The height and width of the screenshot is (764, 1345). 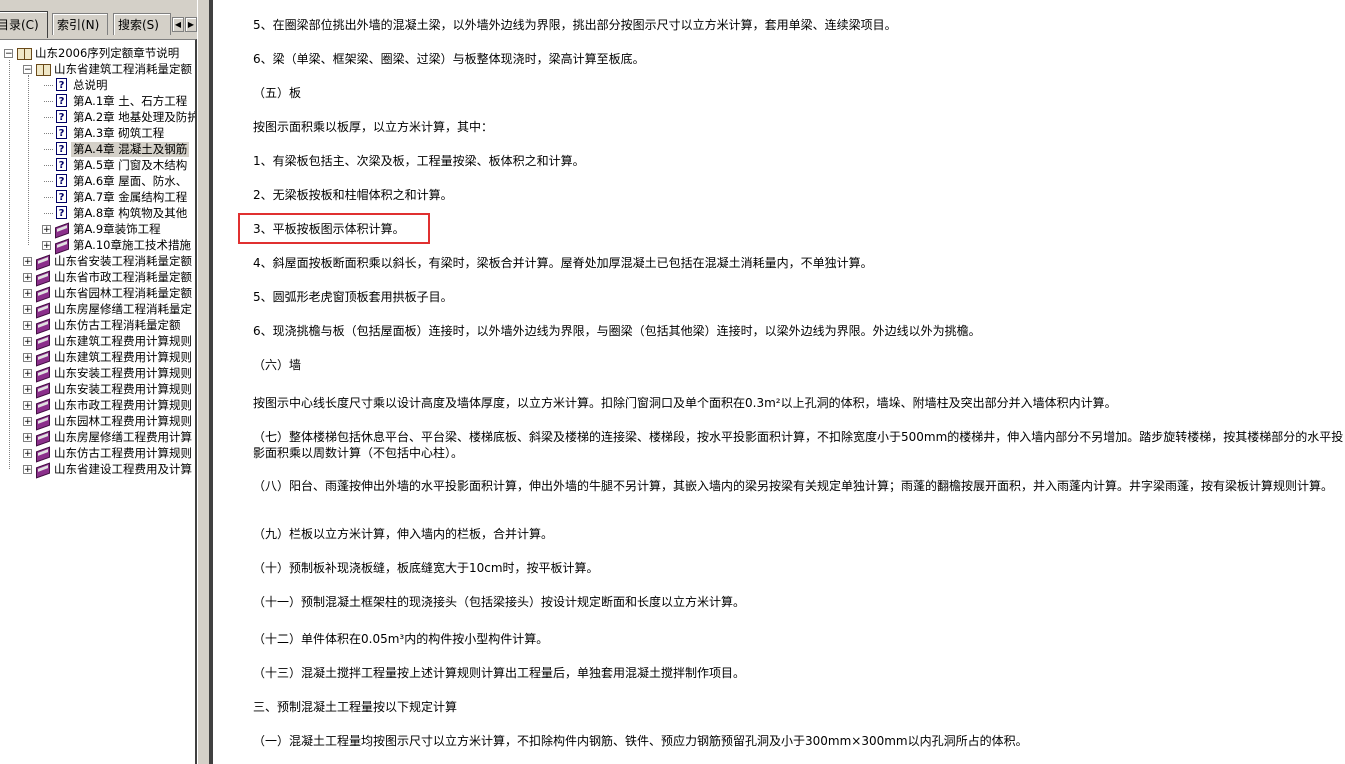 I want to click on tab-scroll-left-icon: ◀, so click(x=178, y=24).